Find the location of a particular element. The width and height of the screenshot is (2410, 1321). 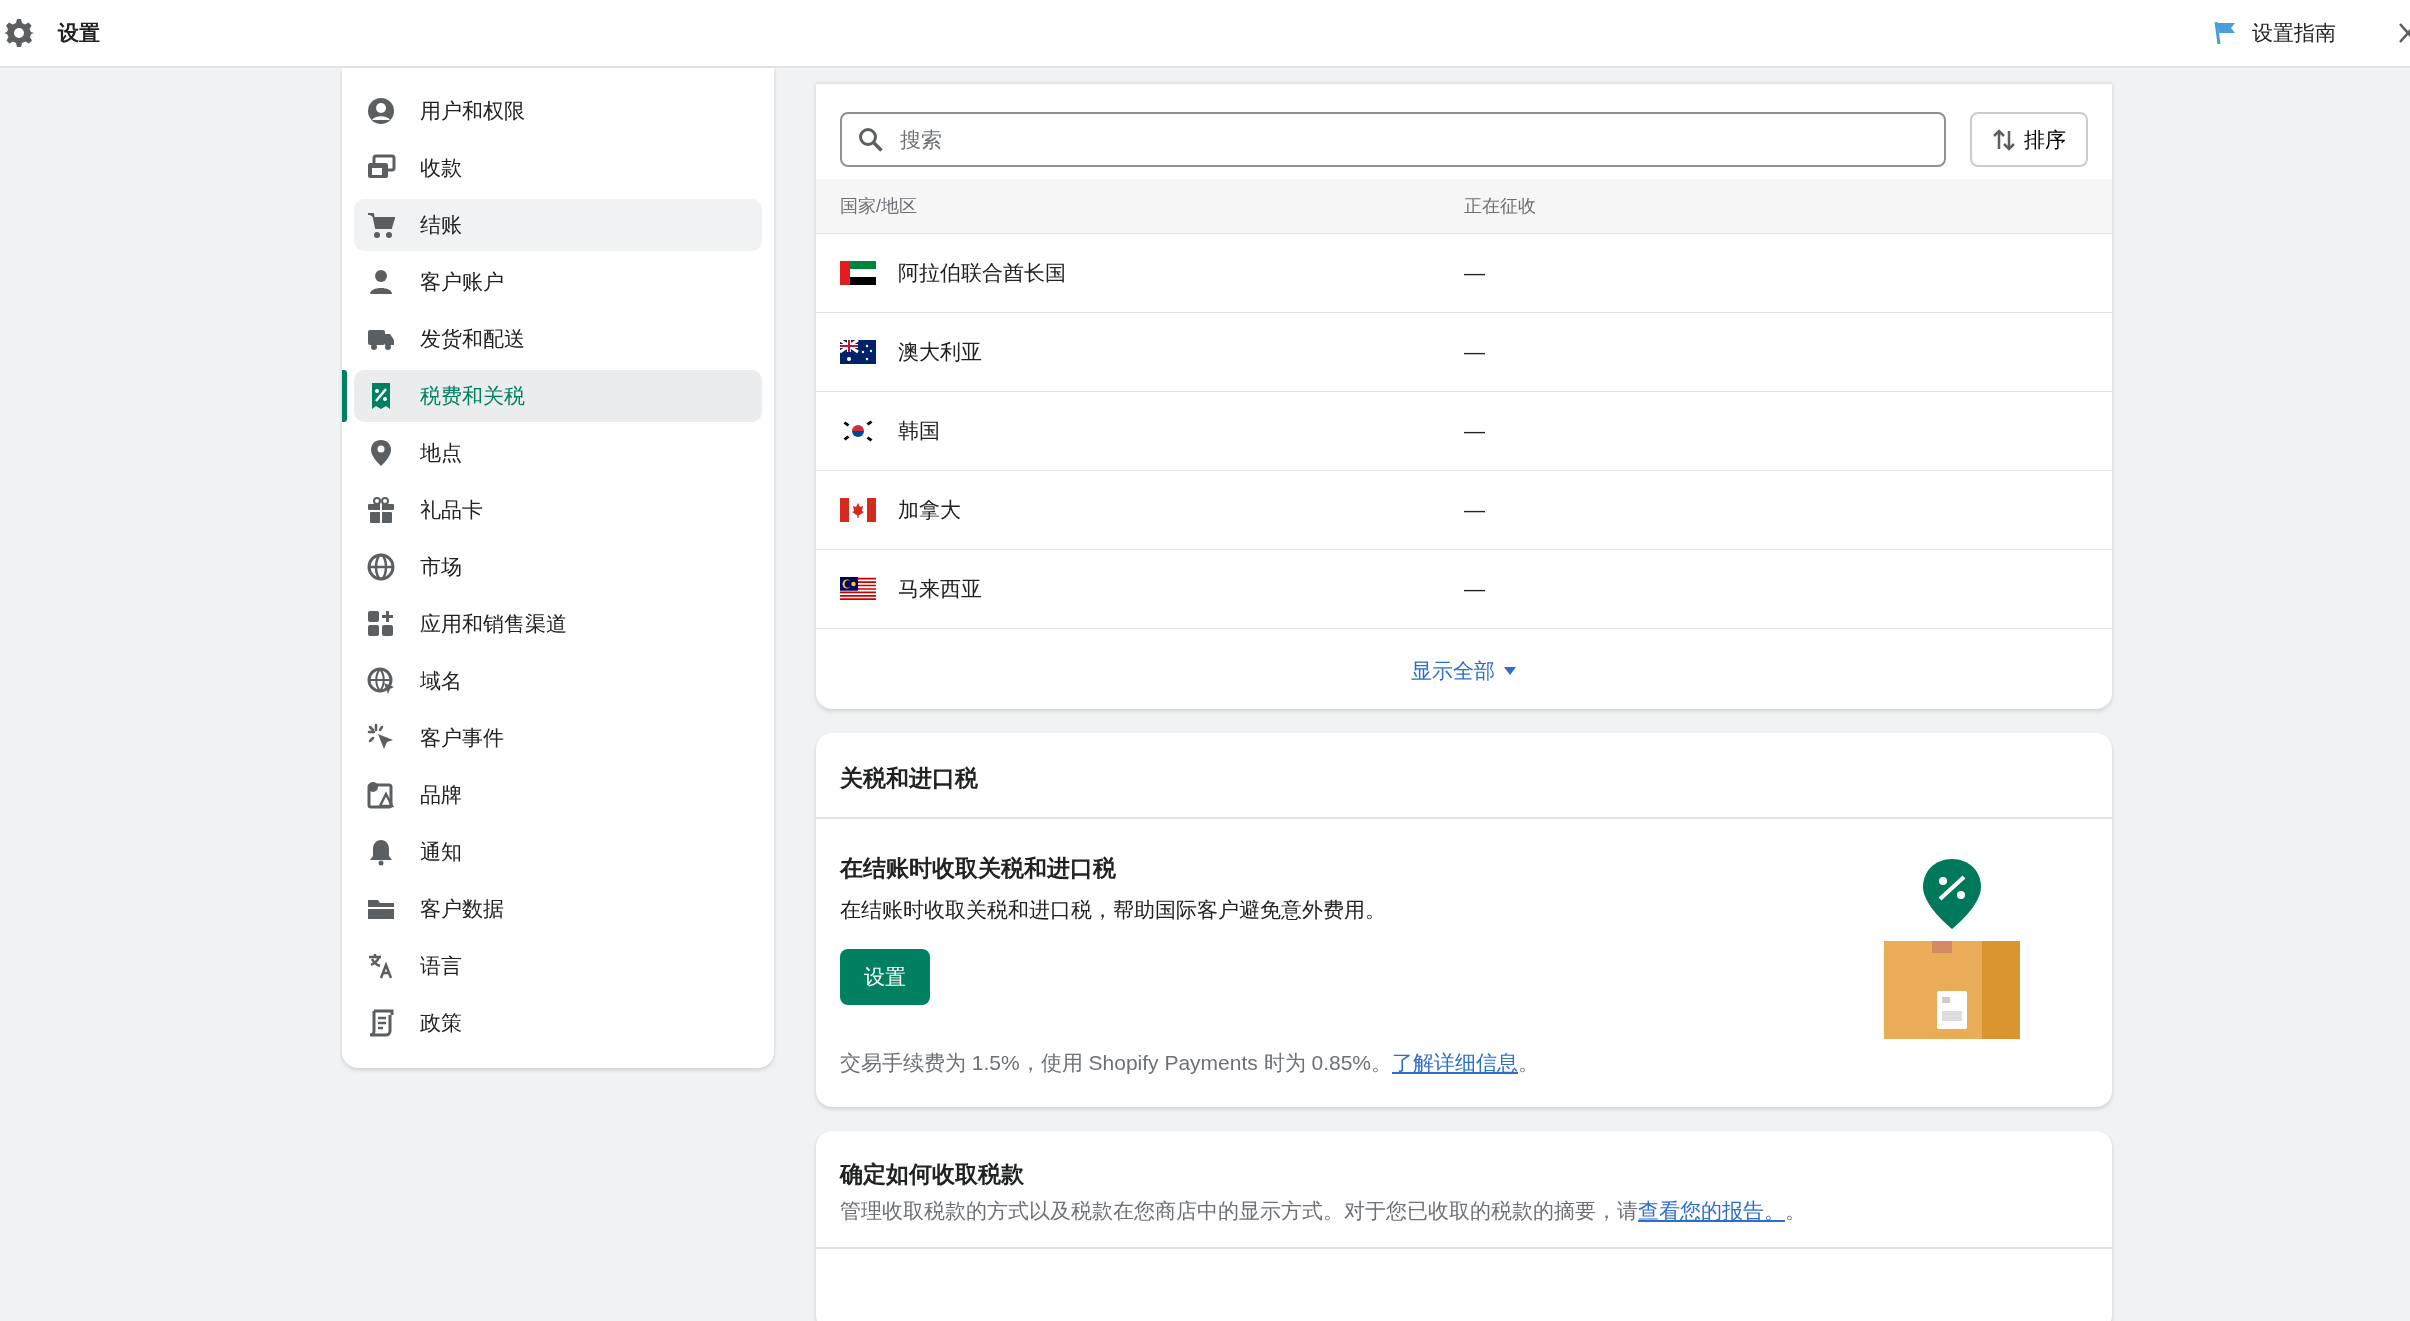

sidebar-item: 应用和销售渠道 is located at coordinates (558, 624).